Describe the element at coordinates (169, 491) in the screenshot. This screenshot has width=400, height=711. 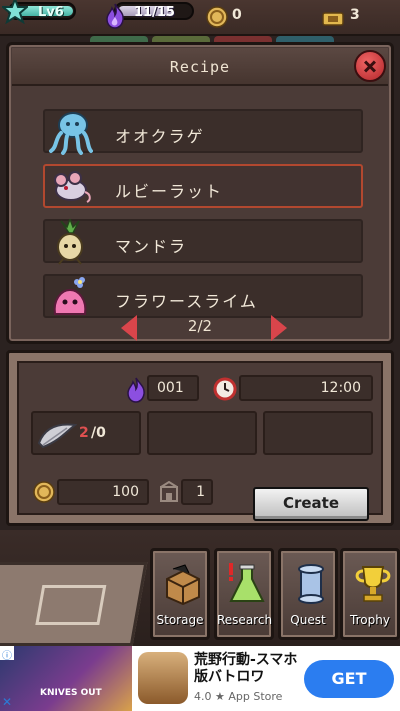
I see `storage-capacity-icon` at that location.